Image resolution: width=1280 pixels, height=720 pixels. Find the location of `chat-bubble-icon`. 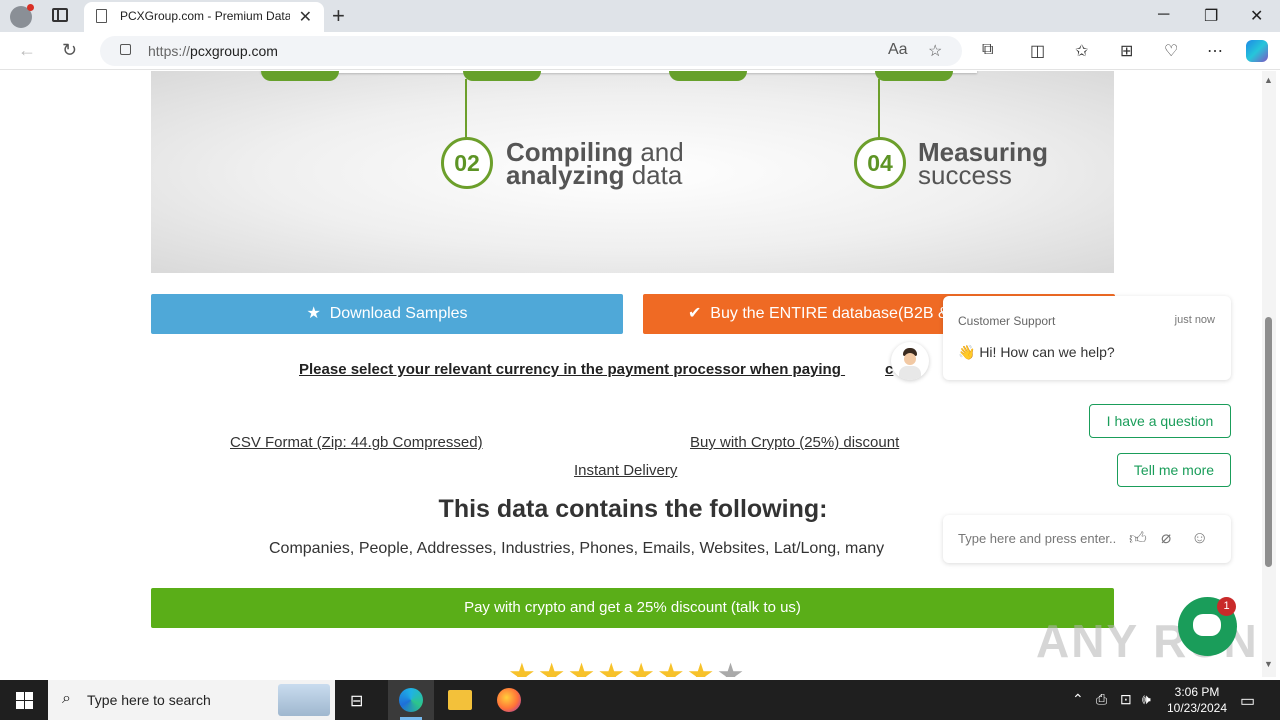

chat-bubble-icon is located at coordinates (1207, 625).